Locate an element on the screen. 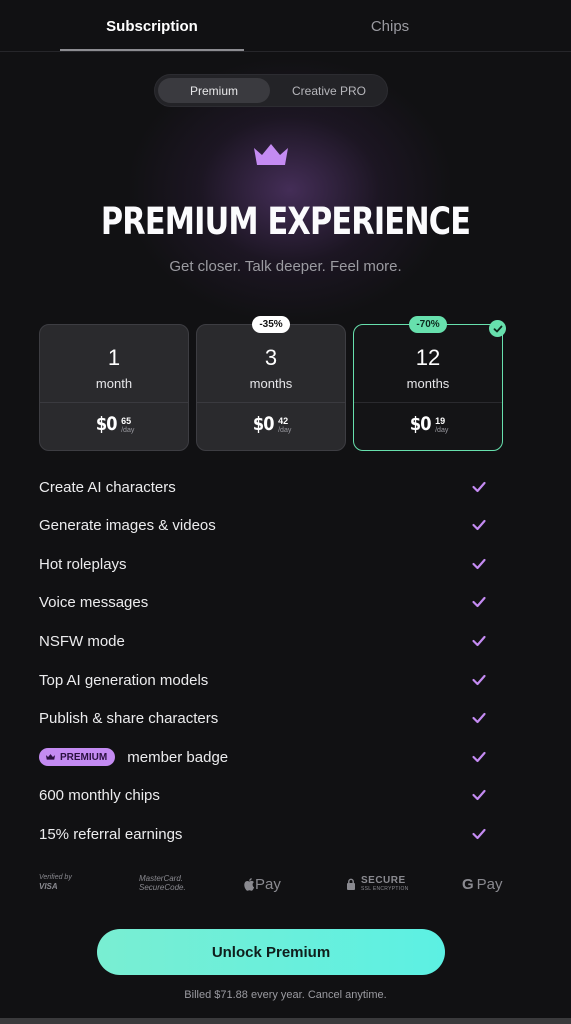  plan-price: $0 19 /day is located at coordinates (428, 424).